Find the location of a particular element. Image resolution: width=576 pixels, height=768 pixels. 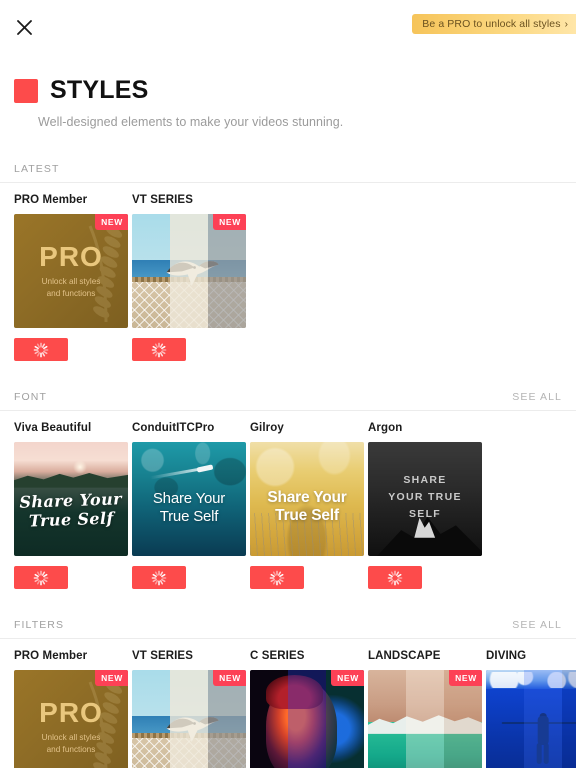

section-title: LATEST is located at coordinates (37, 169).